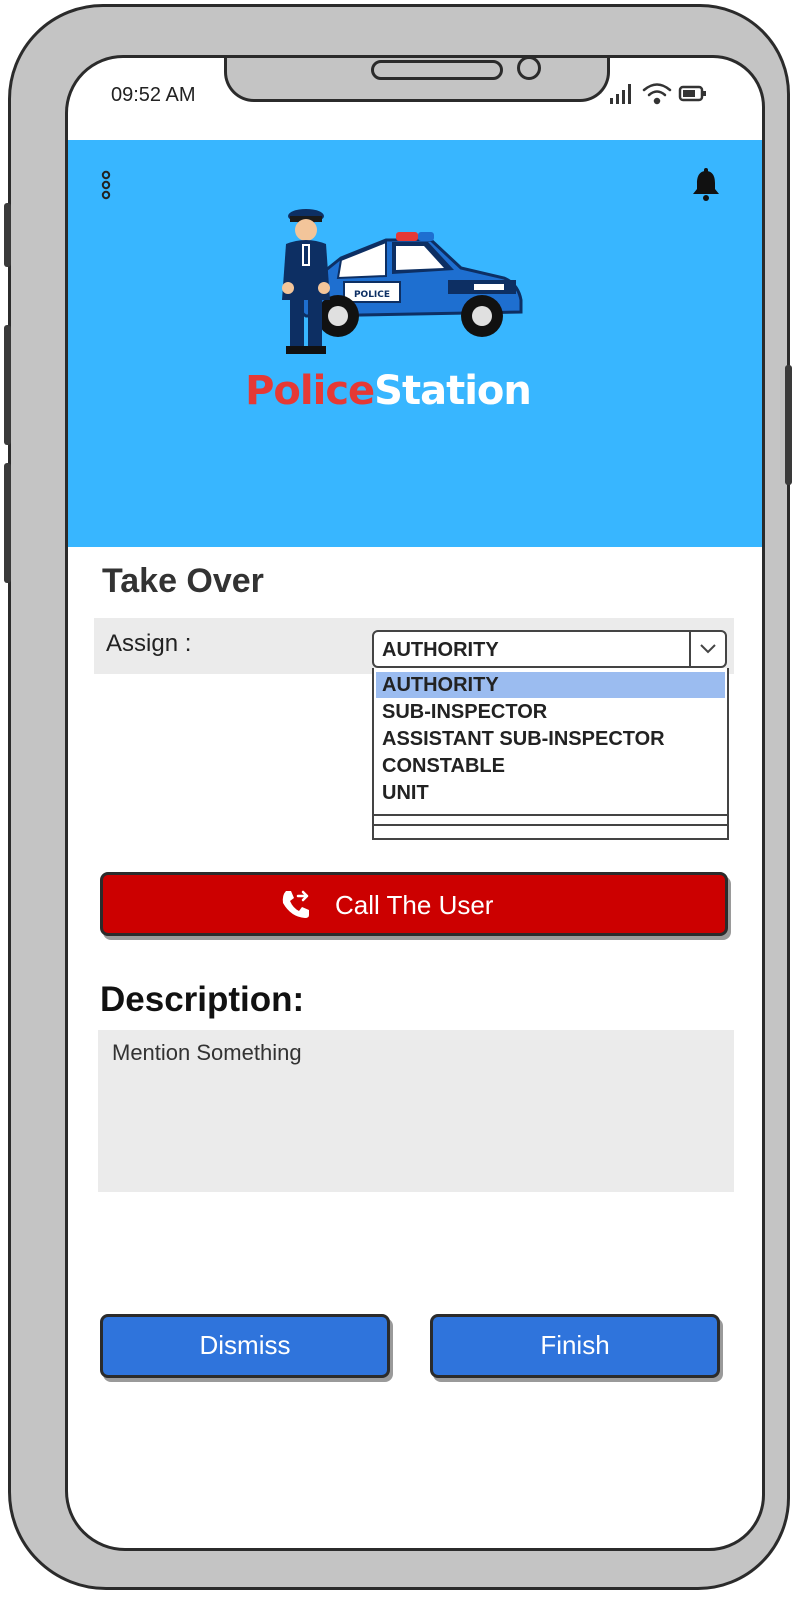 Image resolution: width=810 pixels, height=1600 pixels. I want to click on phone-outgoing-icon, so click(295, 904).